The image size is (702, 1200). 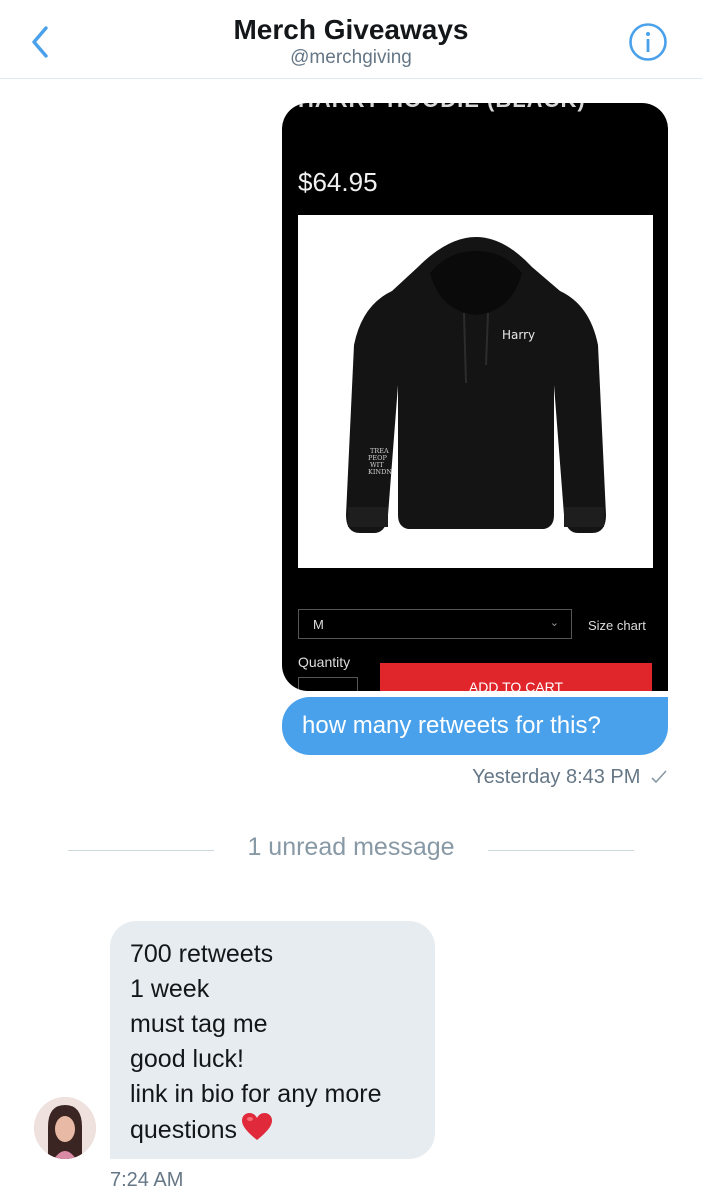 What do you see at coordinates (659, 777) in the screenshot?
I see `checkmark-icon` at bounding box center [659, 777].